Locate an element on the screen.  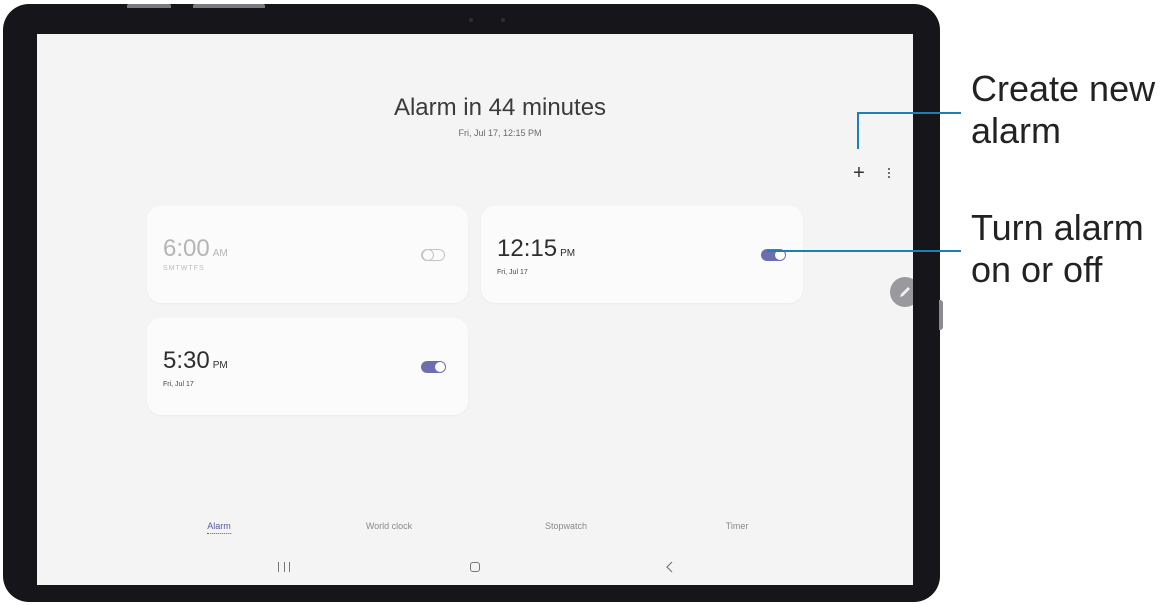
page-title: Alarm in 44 minutes is located at coordinates (500, 107).